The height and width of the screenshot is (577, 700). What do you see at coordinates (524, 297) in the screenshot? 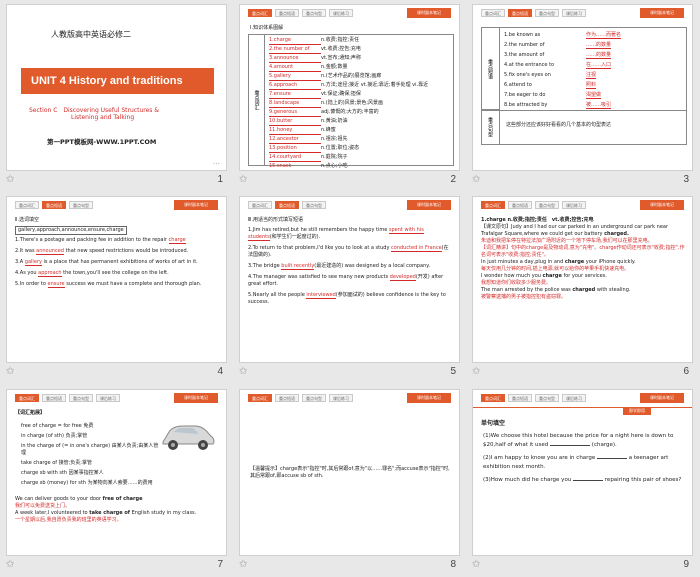
I see `example-3-translation: 被警察逮捕的男子被指控犯有盗窃罪。` at bounding box center [524, 297].